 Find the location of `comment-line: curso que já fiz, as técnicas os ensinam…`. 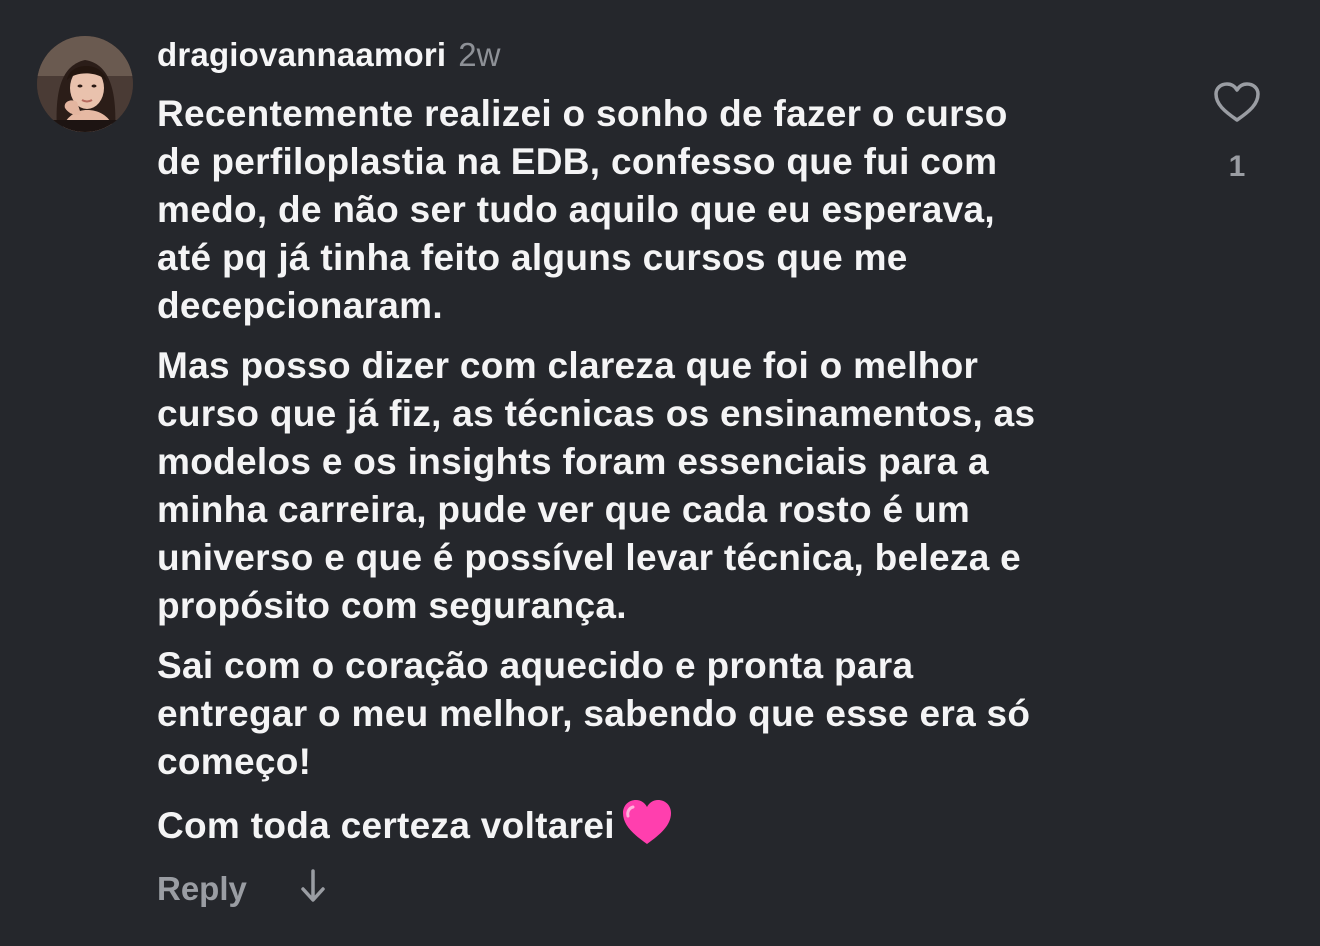

comment-line: curso que já fiz, as técnicas os ensinam… is located at coordinates (596, 413).